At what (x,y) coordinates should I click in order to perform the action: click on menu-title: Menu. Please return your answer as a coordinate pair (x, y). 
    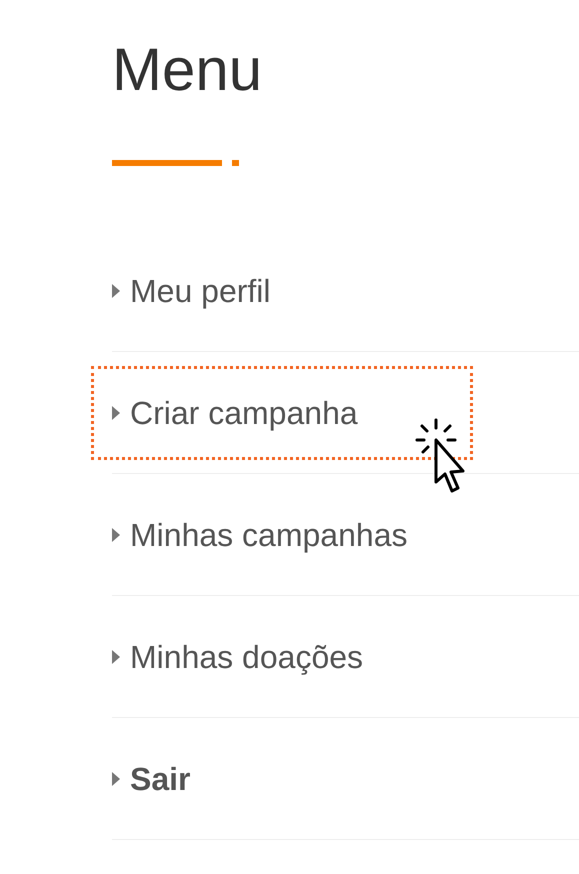
    Looking at the image, I should click on (188, 72).